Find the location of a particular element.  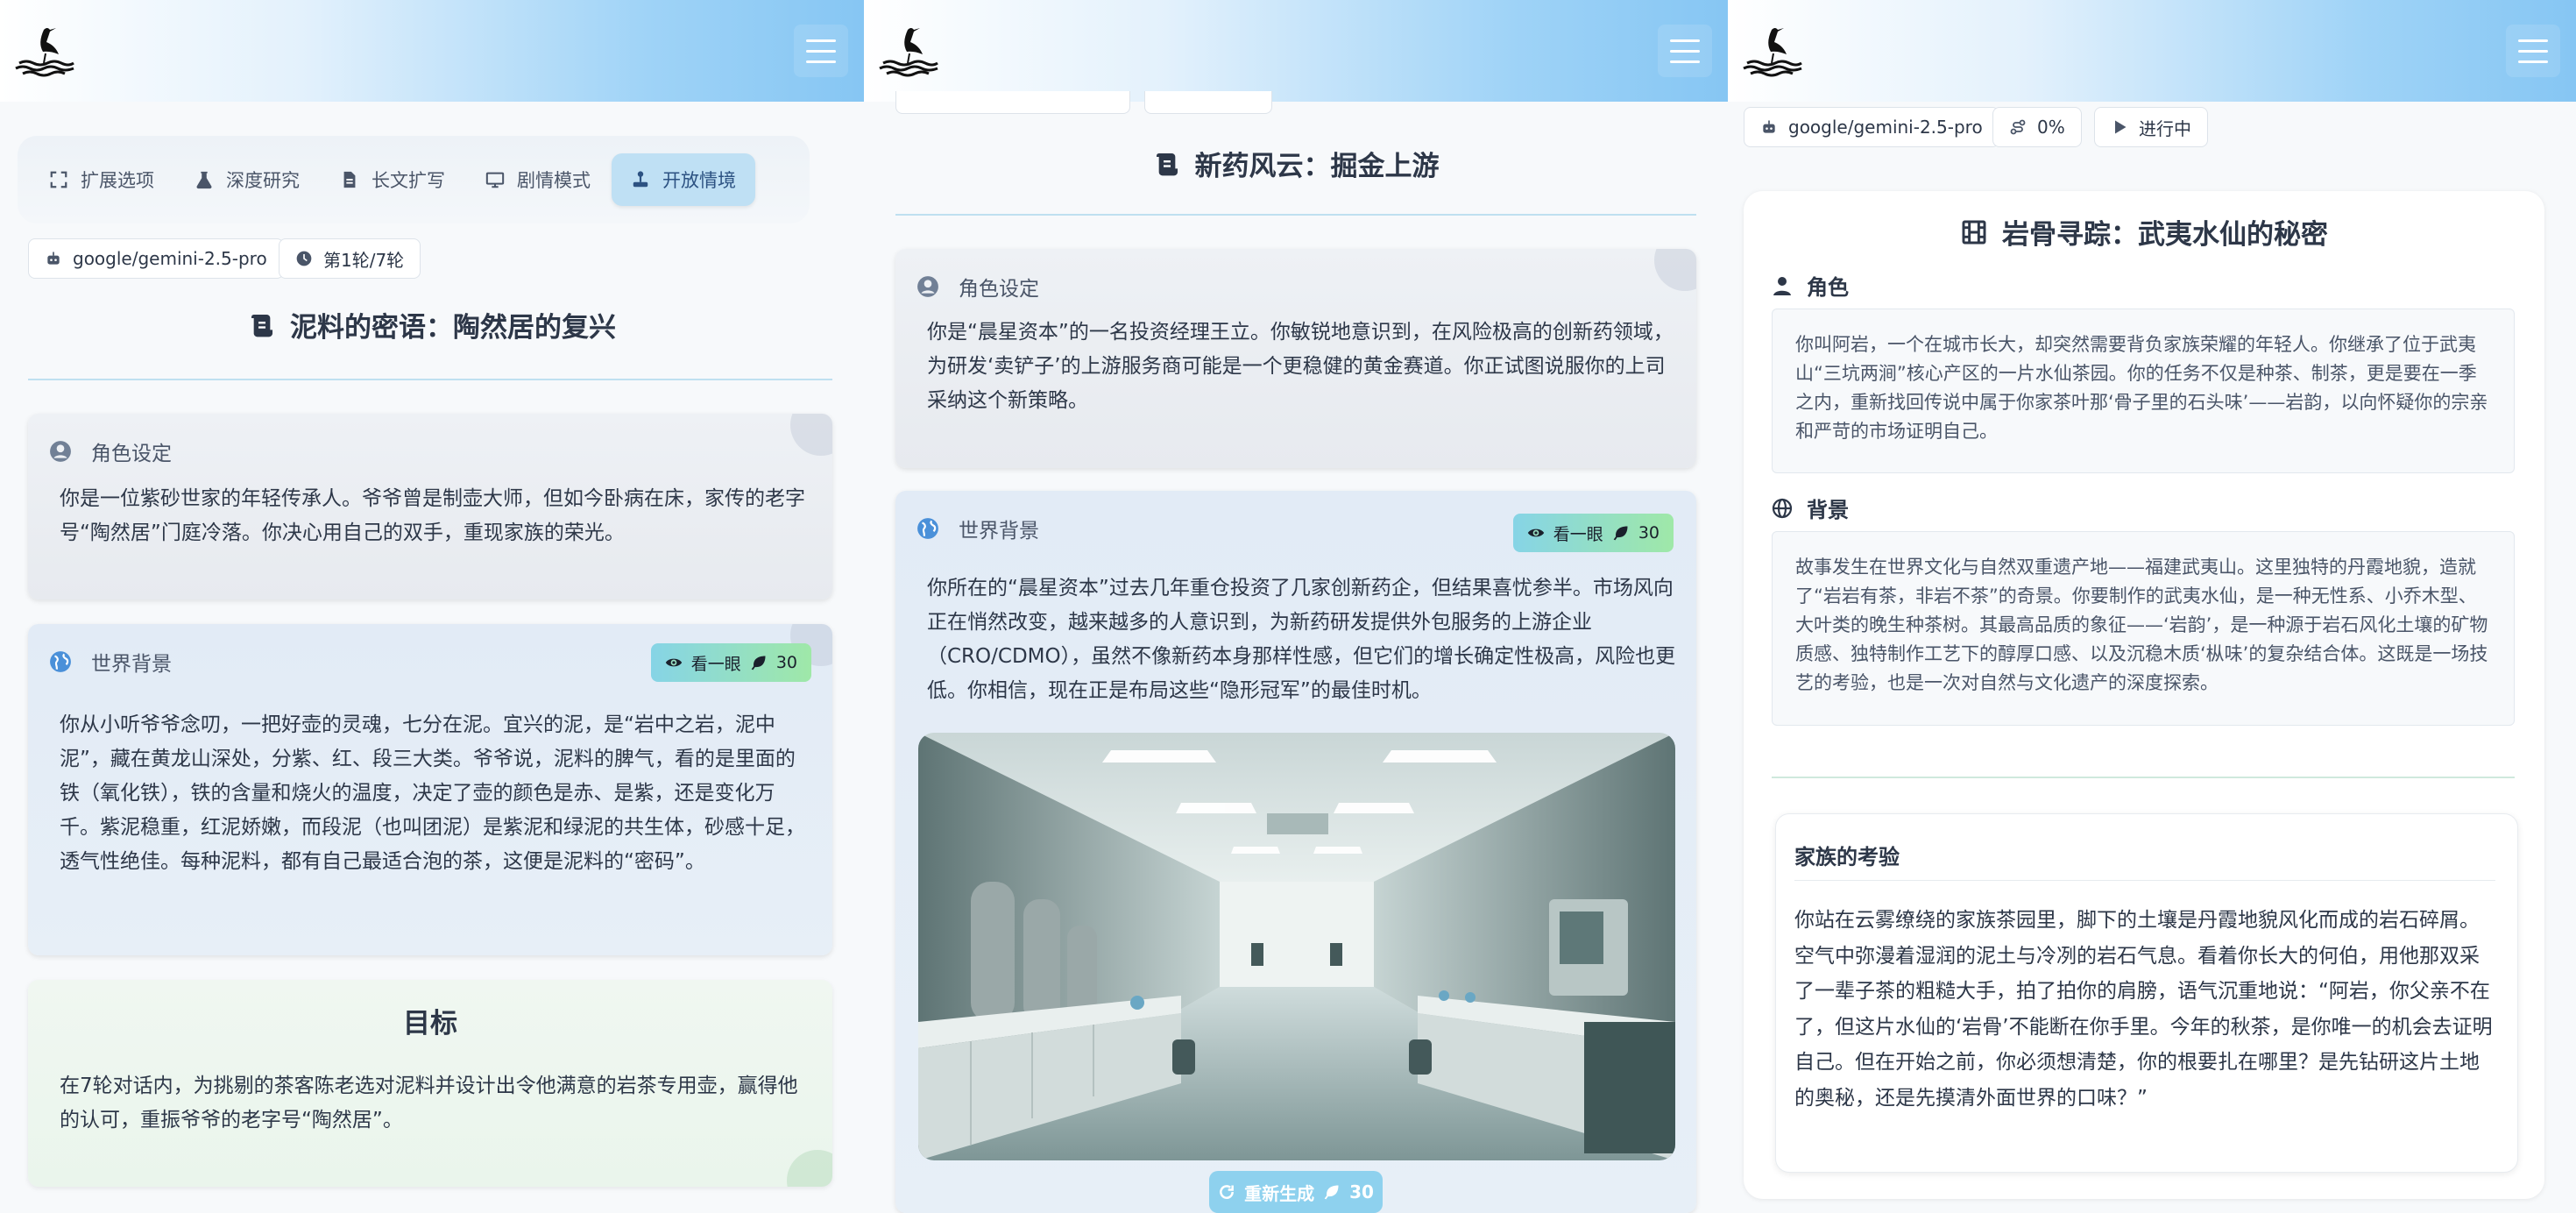

refresh-icon is located at coordinates (1227, 1192).